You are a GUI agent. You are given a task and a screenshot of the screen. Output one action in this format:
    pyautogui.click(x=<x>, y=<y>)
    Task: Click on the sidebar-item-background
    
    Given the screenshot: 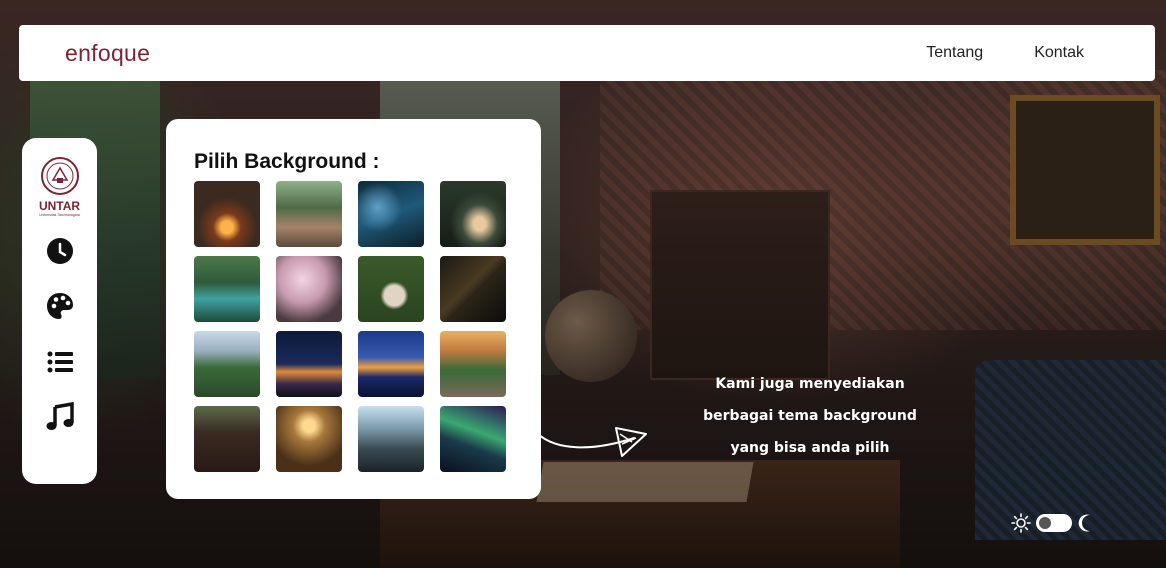 What is the action you would take?
    pyautogui.click(x=60, y=306)
    